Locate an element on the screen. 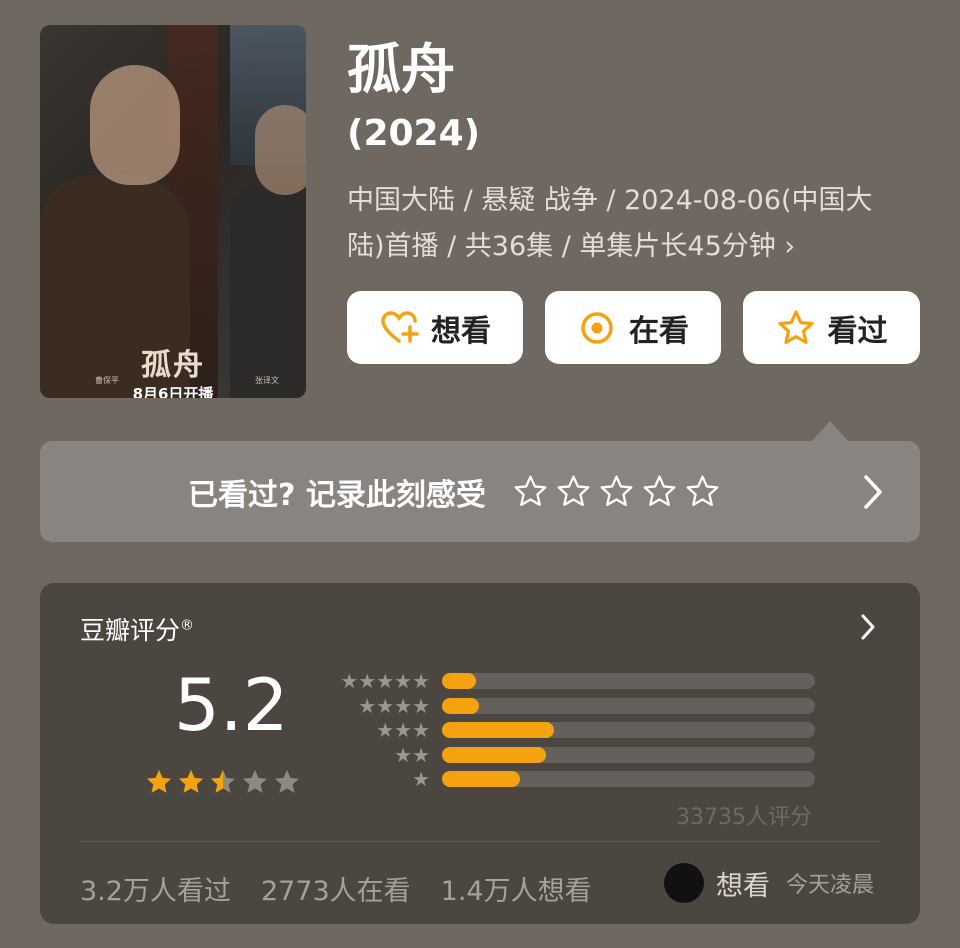  poster-image: 曹保平 张译文 孤舟 8月6日开播 is located at coordinates (173, 211).